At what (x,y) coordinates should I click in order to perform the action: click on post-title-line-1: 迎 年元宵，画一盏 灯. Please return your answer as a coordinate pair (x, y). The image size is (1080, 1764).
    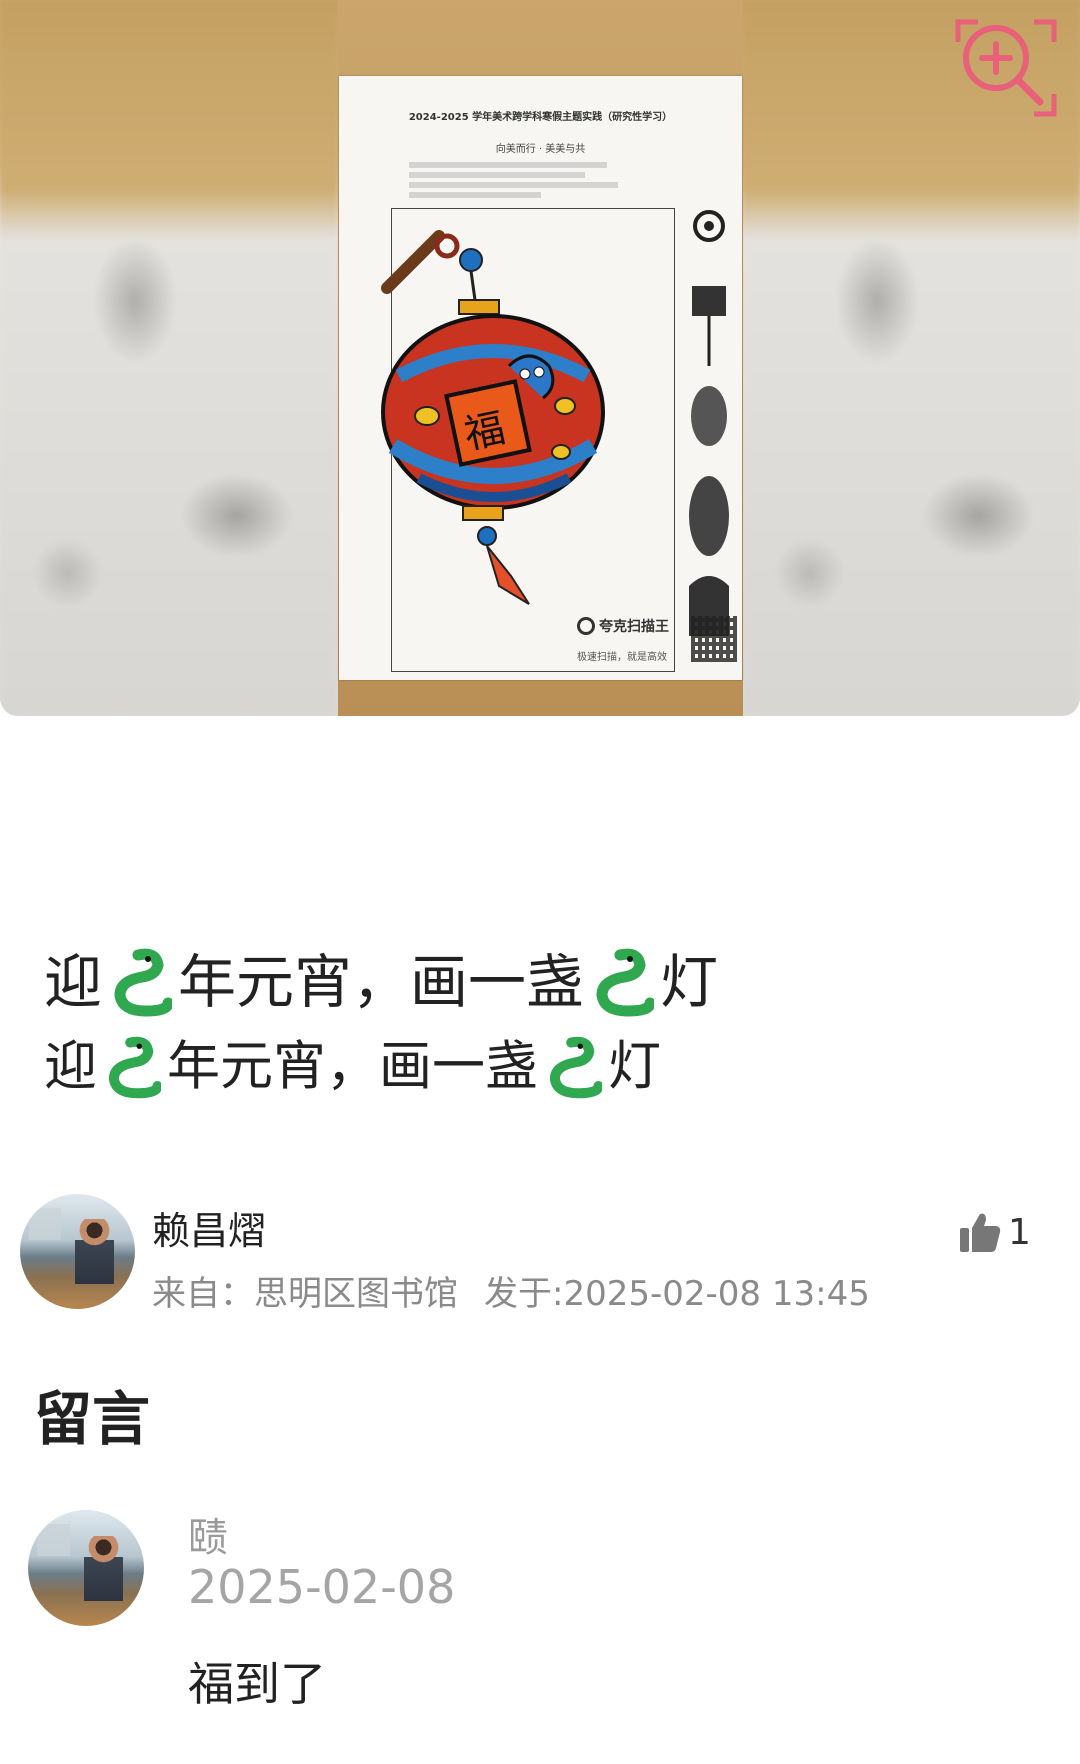
    Looking at the image, I should click on (544, 982).